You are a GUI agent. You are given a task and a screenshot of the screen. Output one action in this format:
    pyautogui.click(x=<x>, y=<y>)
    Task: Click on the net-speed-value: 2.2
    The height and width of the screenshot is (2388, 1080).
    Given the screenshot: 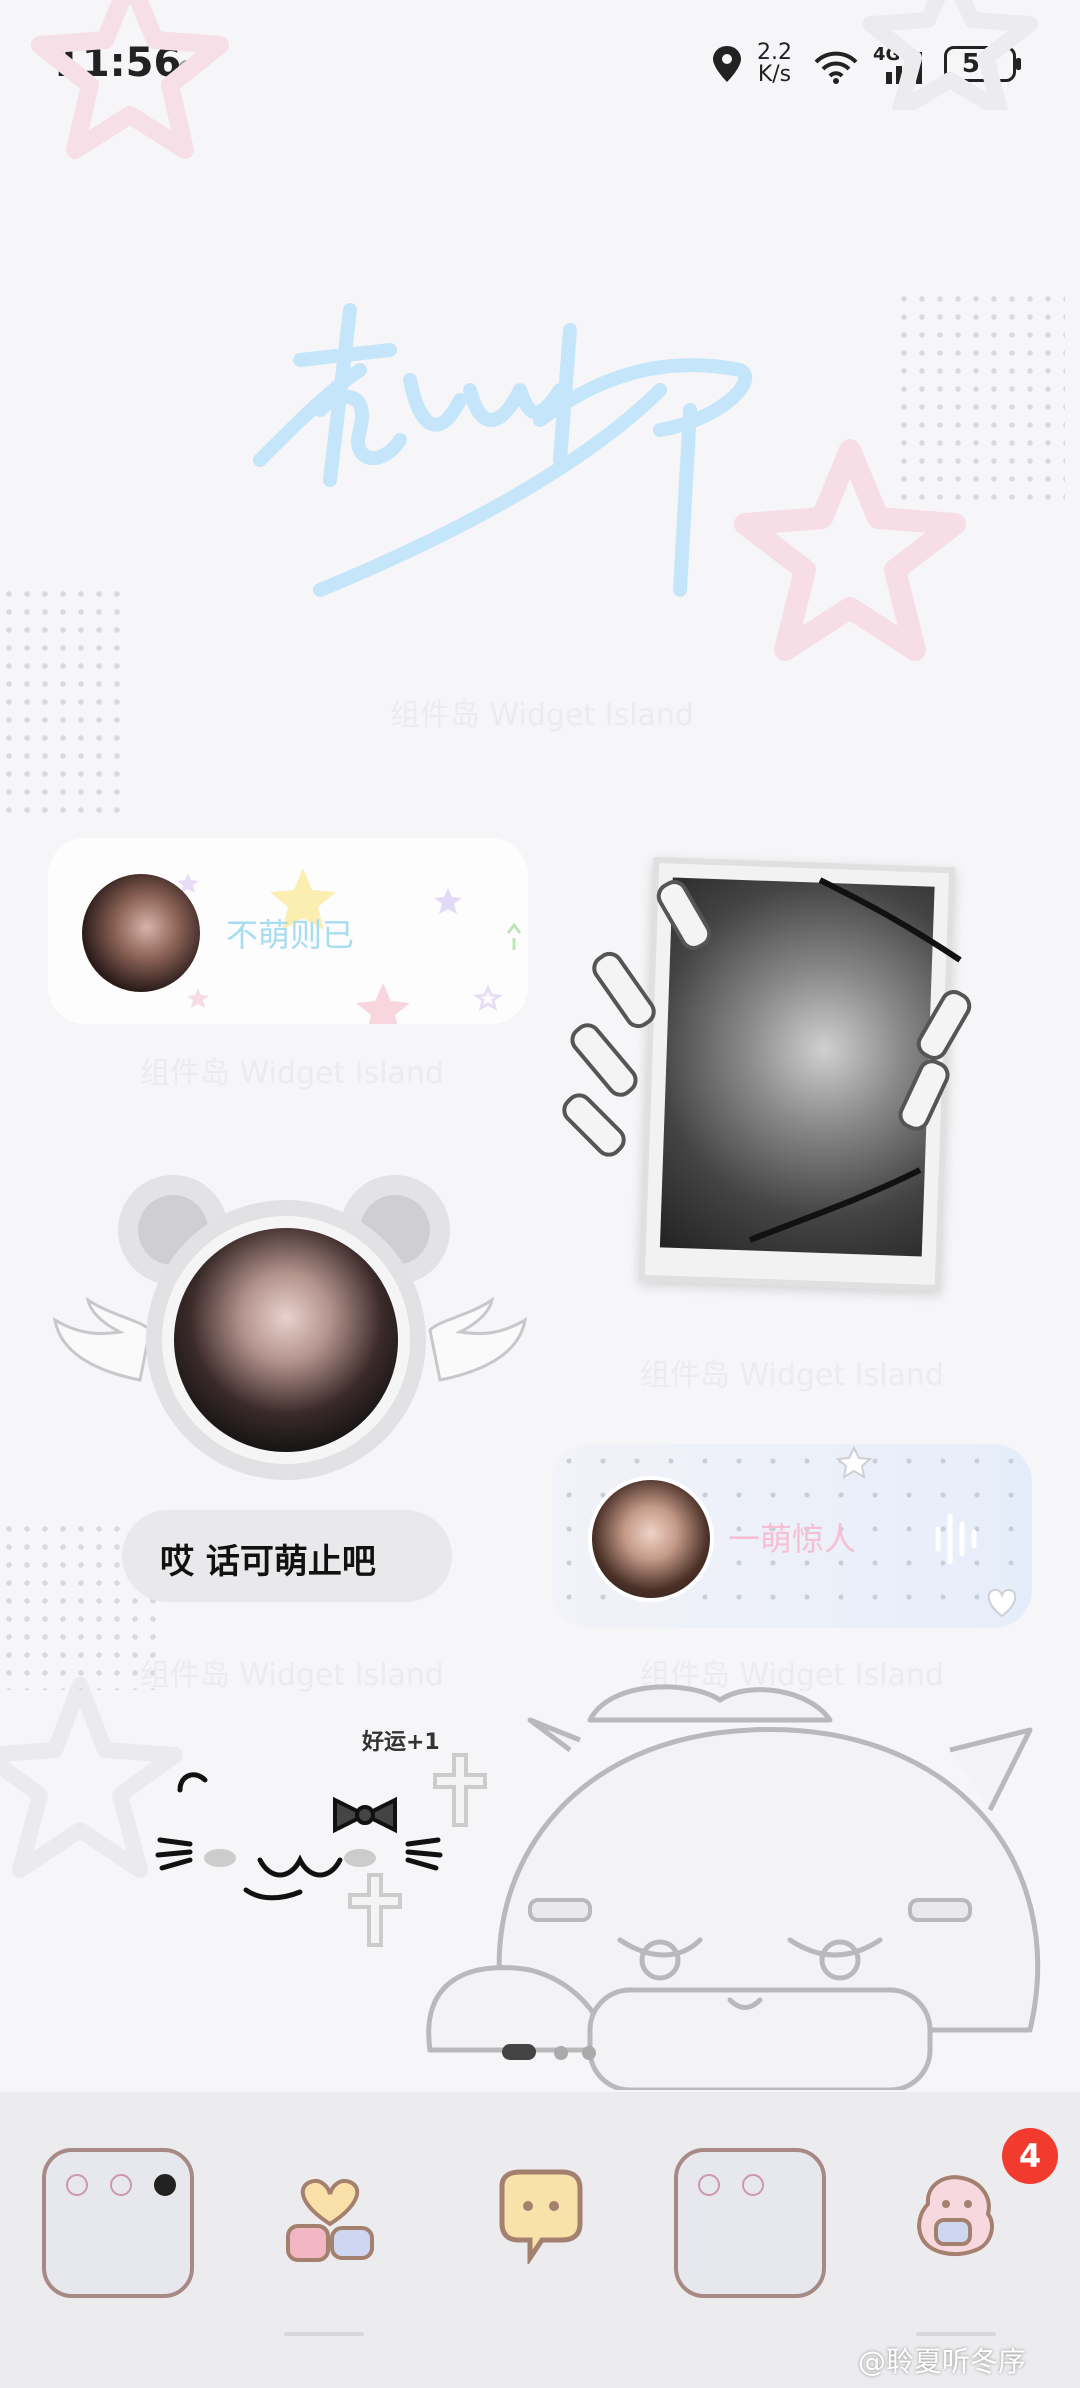 What is the action you would take?
    pyautogui.click(x=774, y=52)
    